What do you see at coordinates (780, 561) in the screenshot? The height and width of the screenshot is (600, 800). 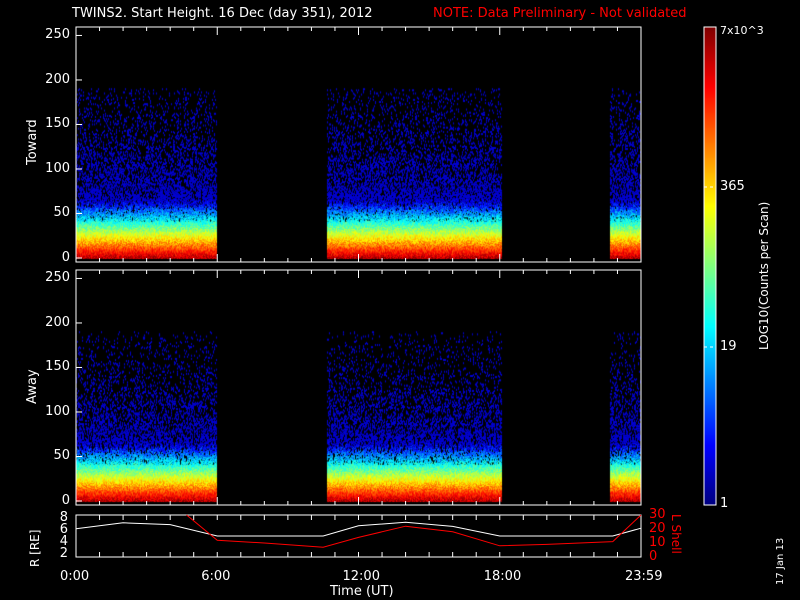 I see `date-stamp: 17 Jan 13` at bounding box center [780, 561].